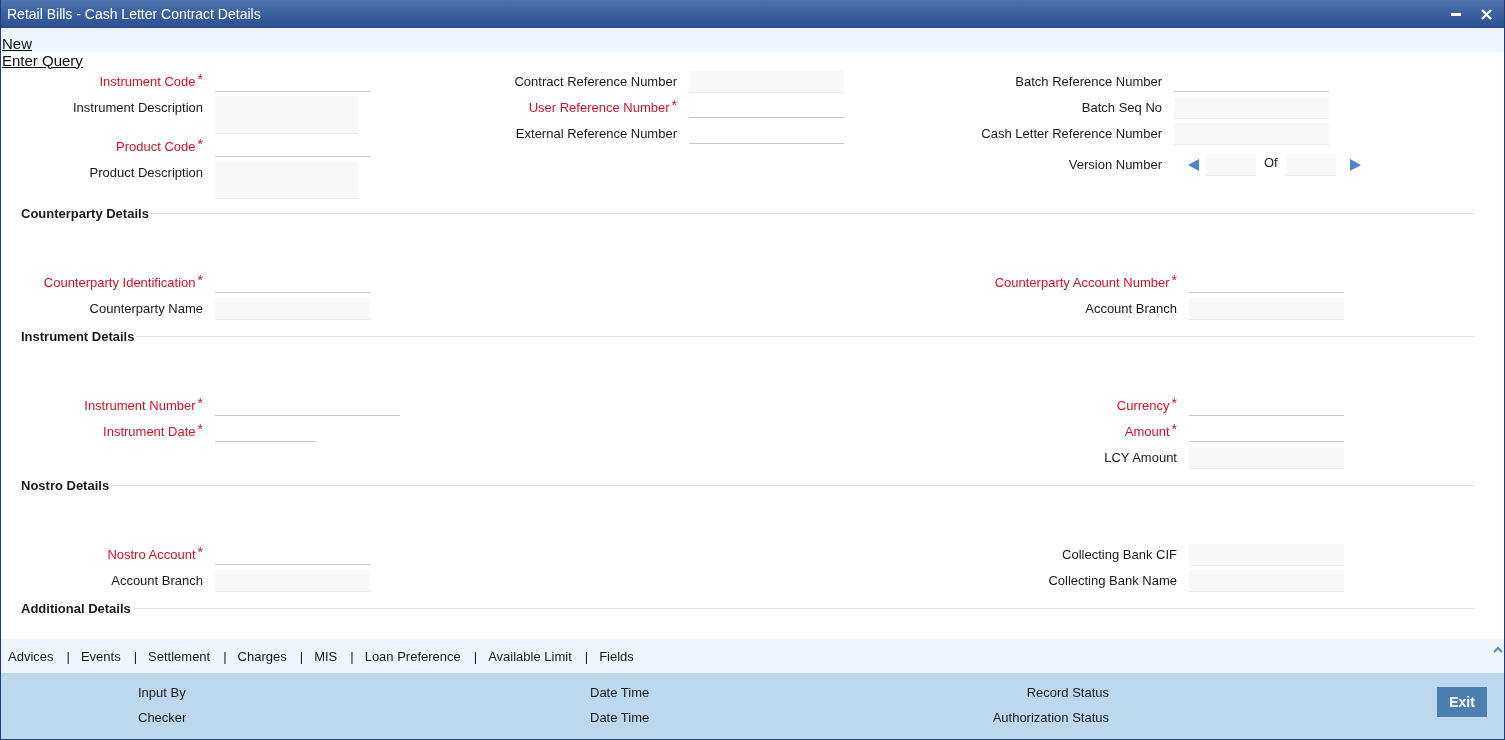 The height and width of the screenshot is (740, 1505). I want to click on field-label: Instrument Number, so click(140, 406).